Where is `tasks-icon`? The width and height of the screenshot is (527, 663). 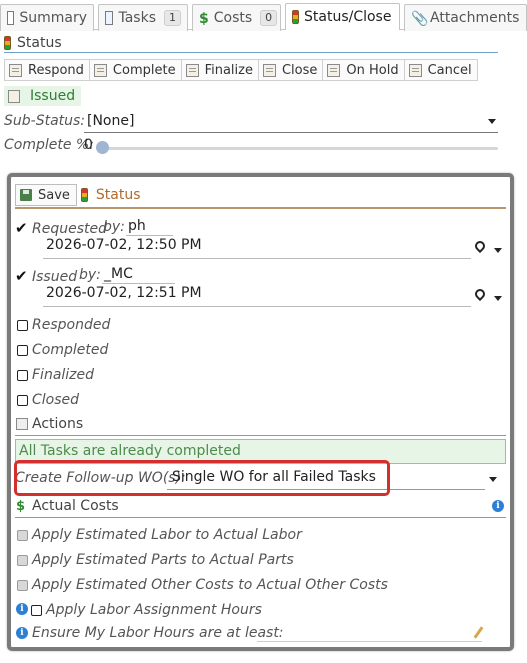
tasks-icon is located at coordinates (109, 18).